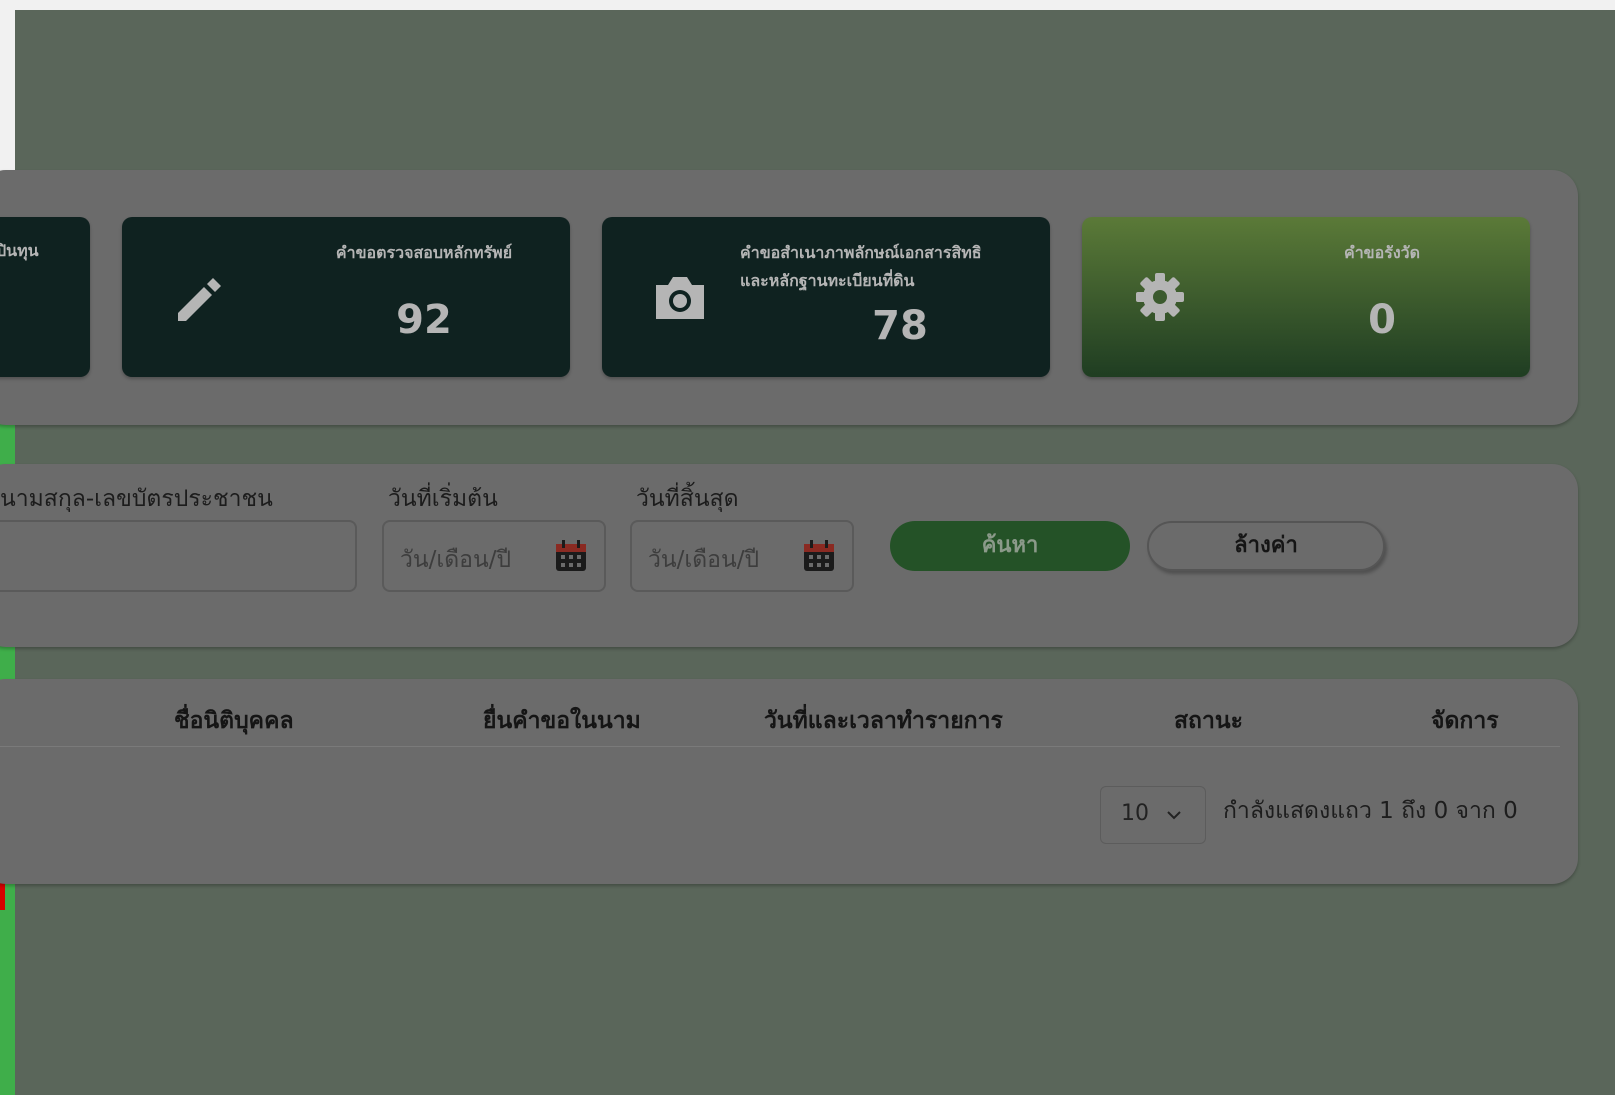  Describe the element at coordinates (1266, 546) in the screenshot. I see `clear-button: ล้างค่า` at that location.